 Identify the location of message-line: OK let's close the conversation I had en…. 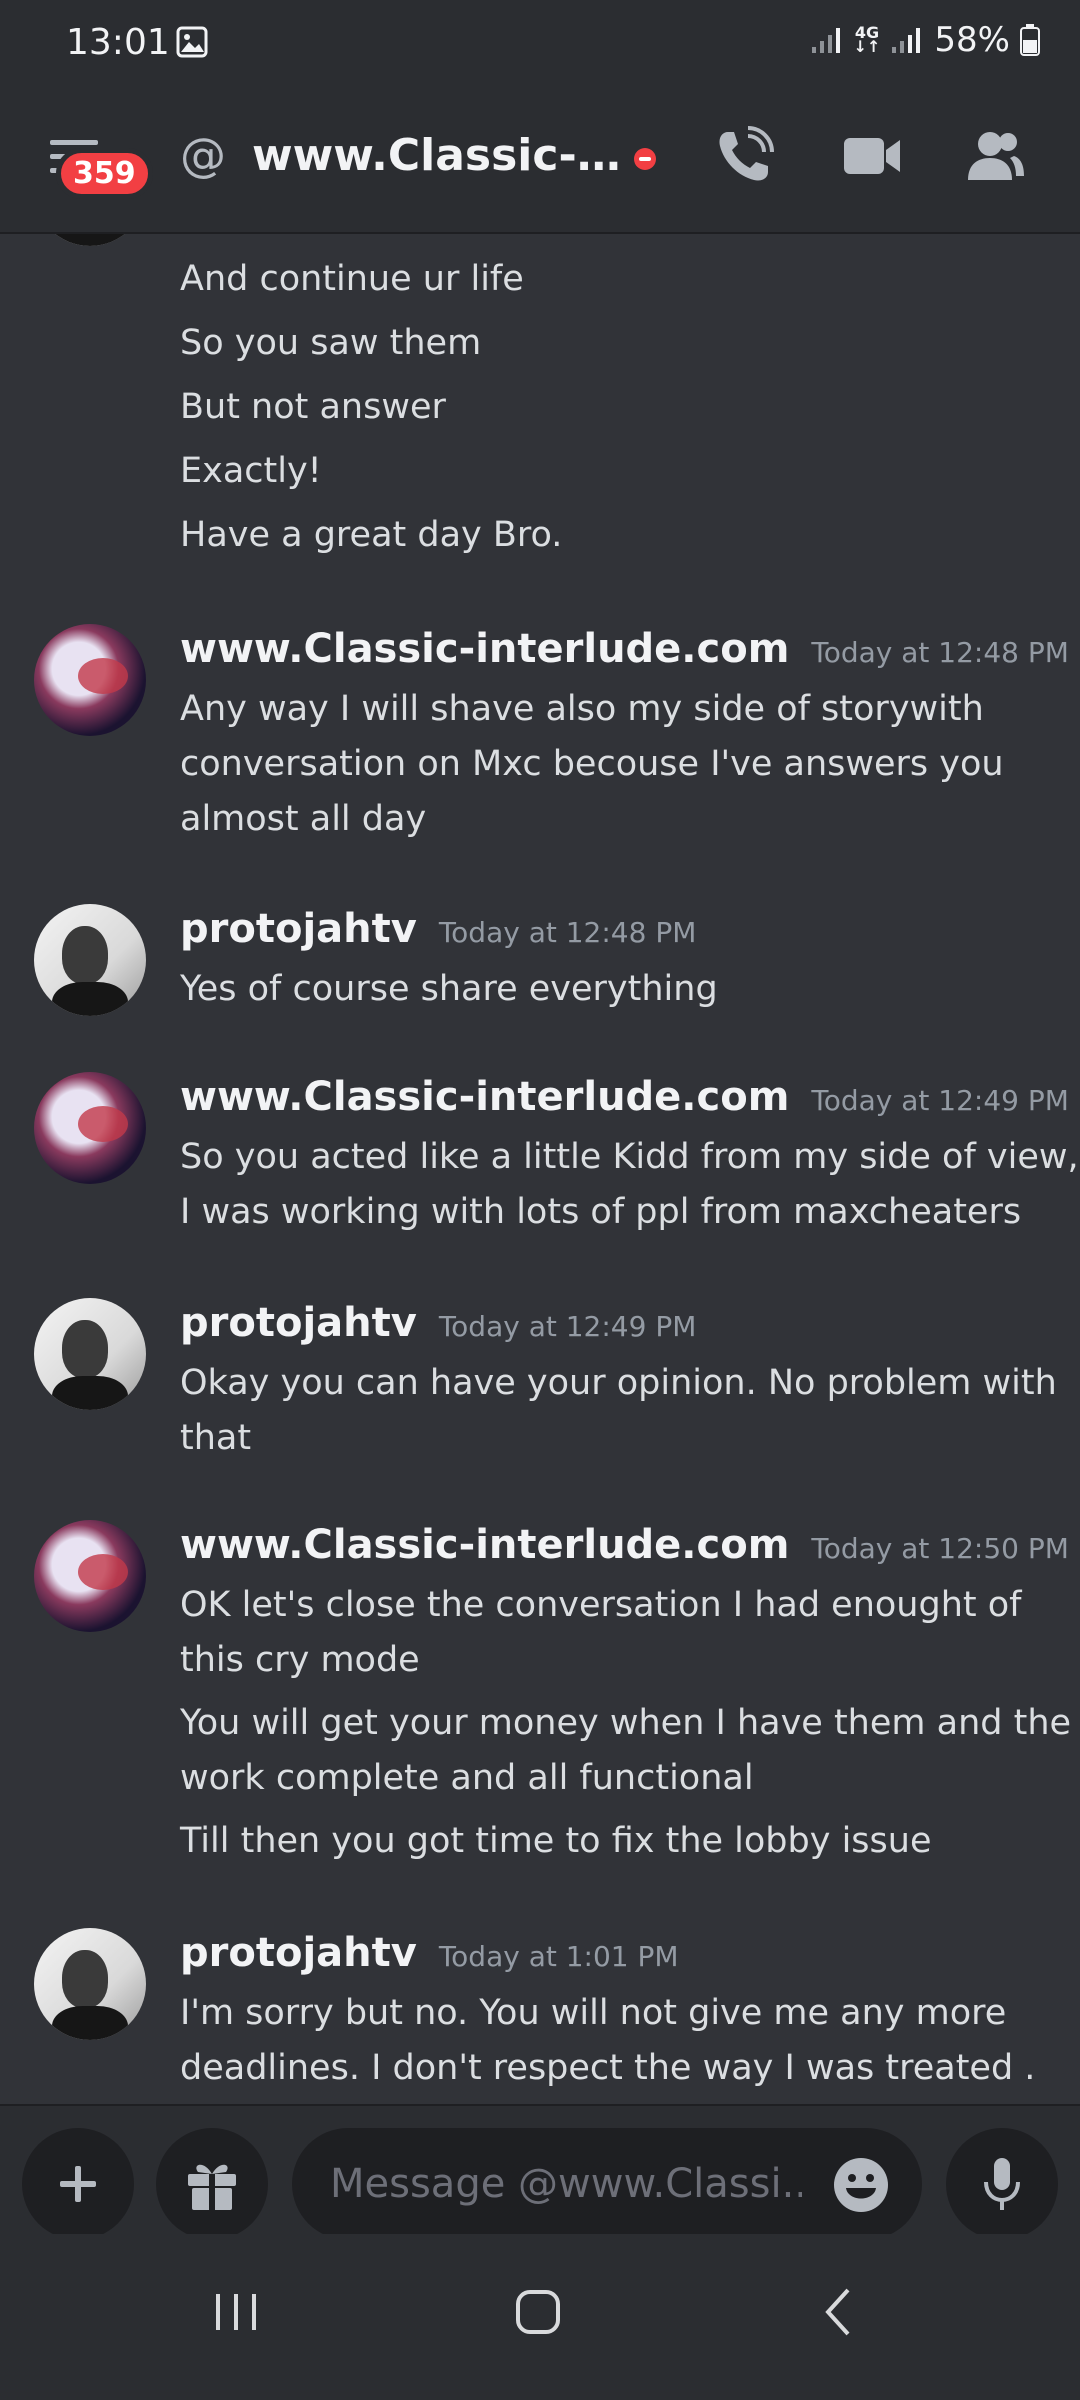
(601, 1605).